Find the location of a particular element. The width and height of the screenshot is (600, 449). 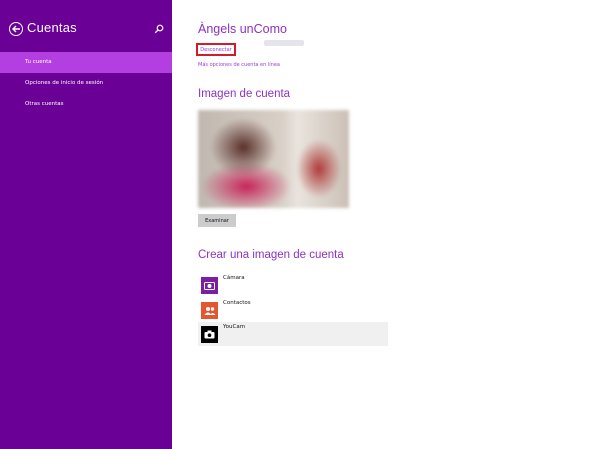

browse-label: Examinar is located at coordinates (217, 220).